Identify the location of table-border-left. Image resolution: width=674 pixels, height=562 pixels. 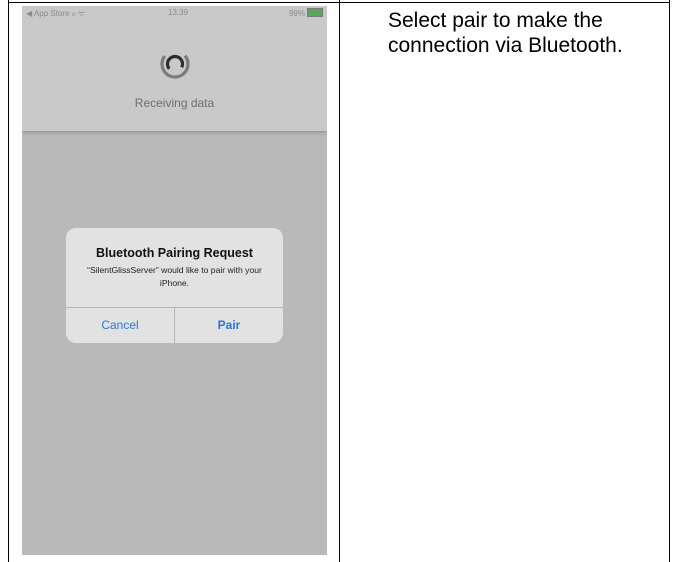
(8, 281).